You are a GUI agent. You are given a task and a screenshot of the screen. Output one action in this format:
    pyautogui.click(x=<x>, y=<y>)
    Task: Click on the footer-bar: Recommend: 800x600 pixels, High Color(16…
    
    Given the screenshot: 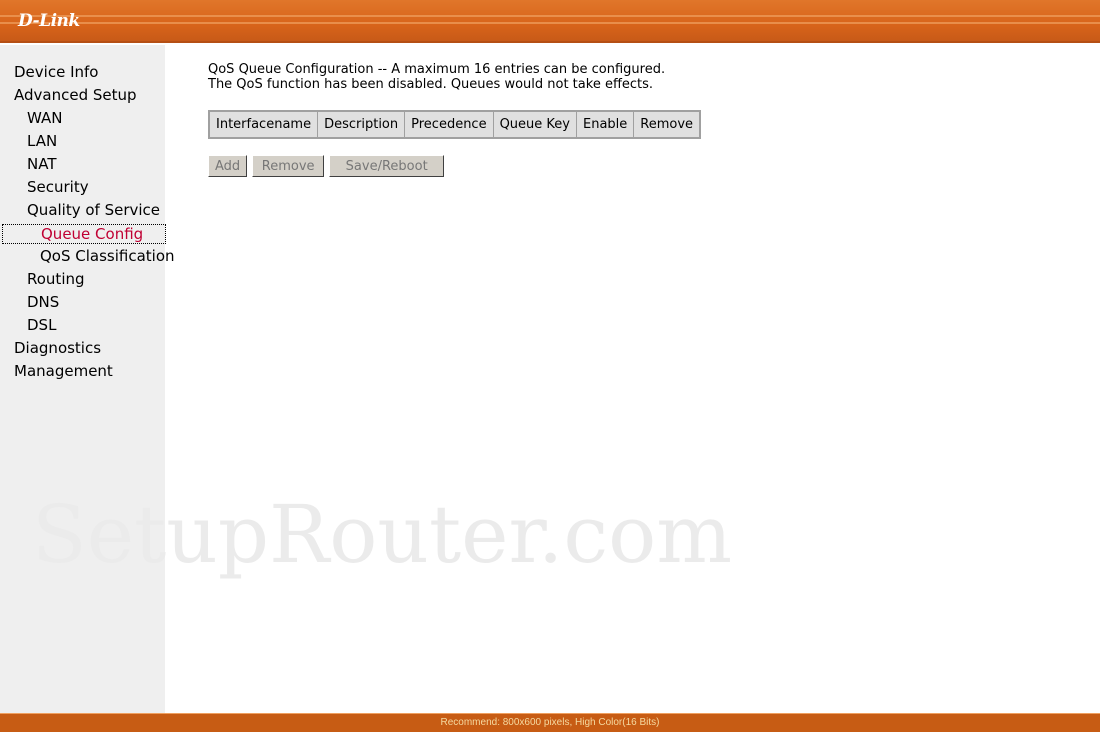 What is the action you would take?
    pyautogui.click(x=550, y=722)
    